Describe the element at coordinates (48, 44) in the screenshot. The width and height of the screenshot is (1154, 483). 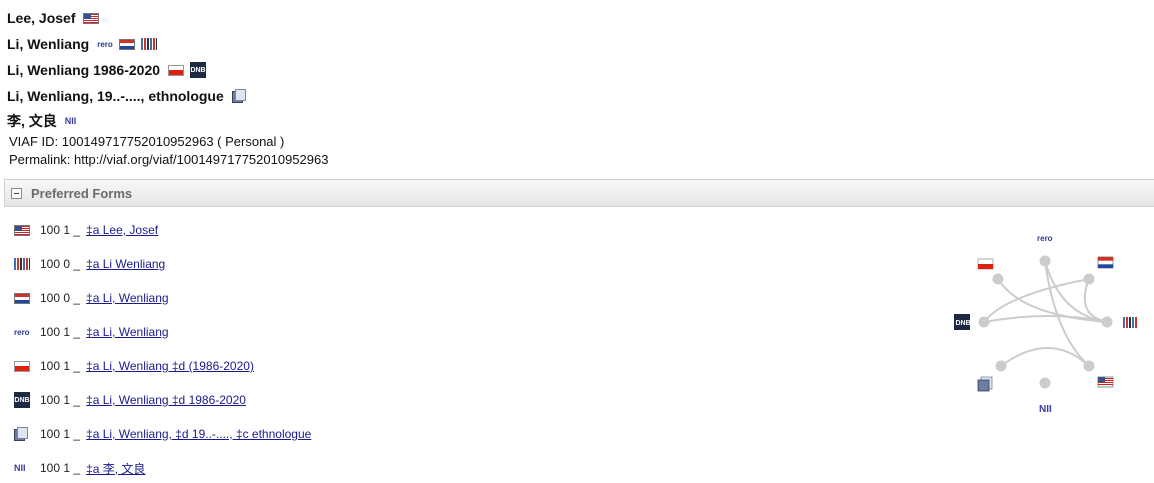
I see `heading-text: Li, Wenliang` at that location.